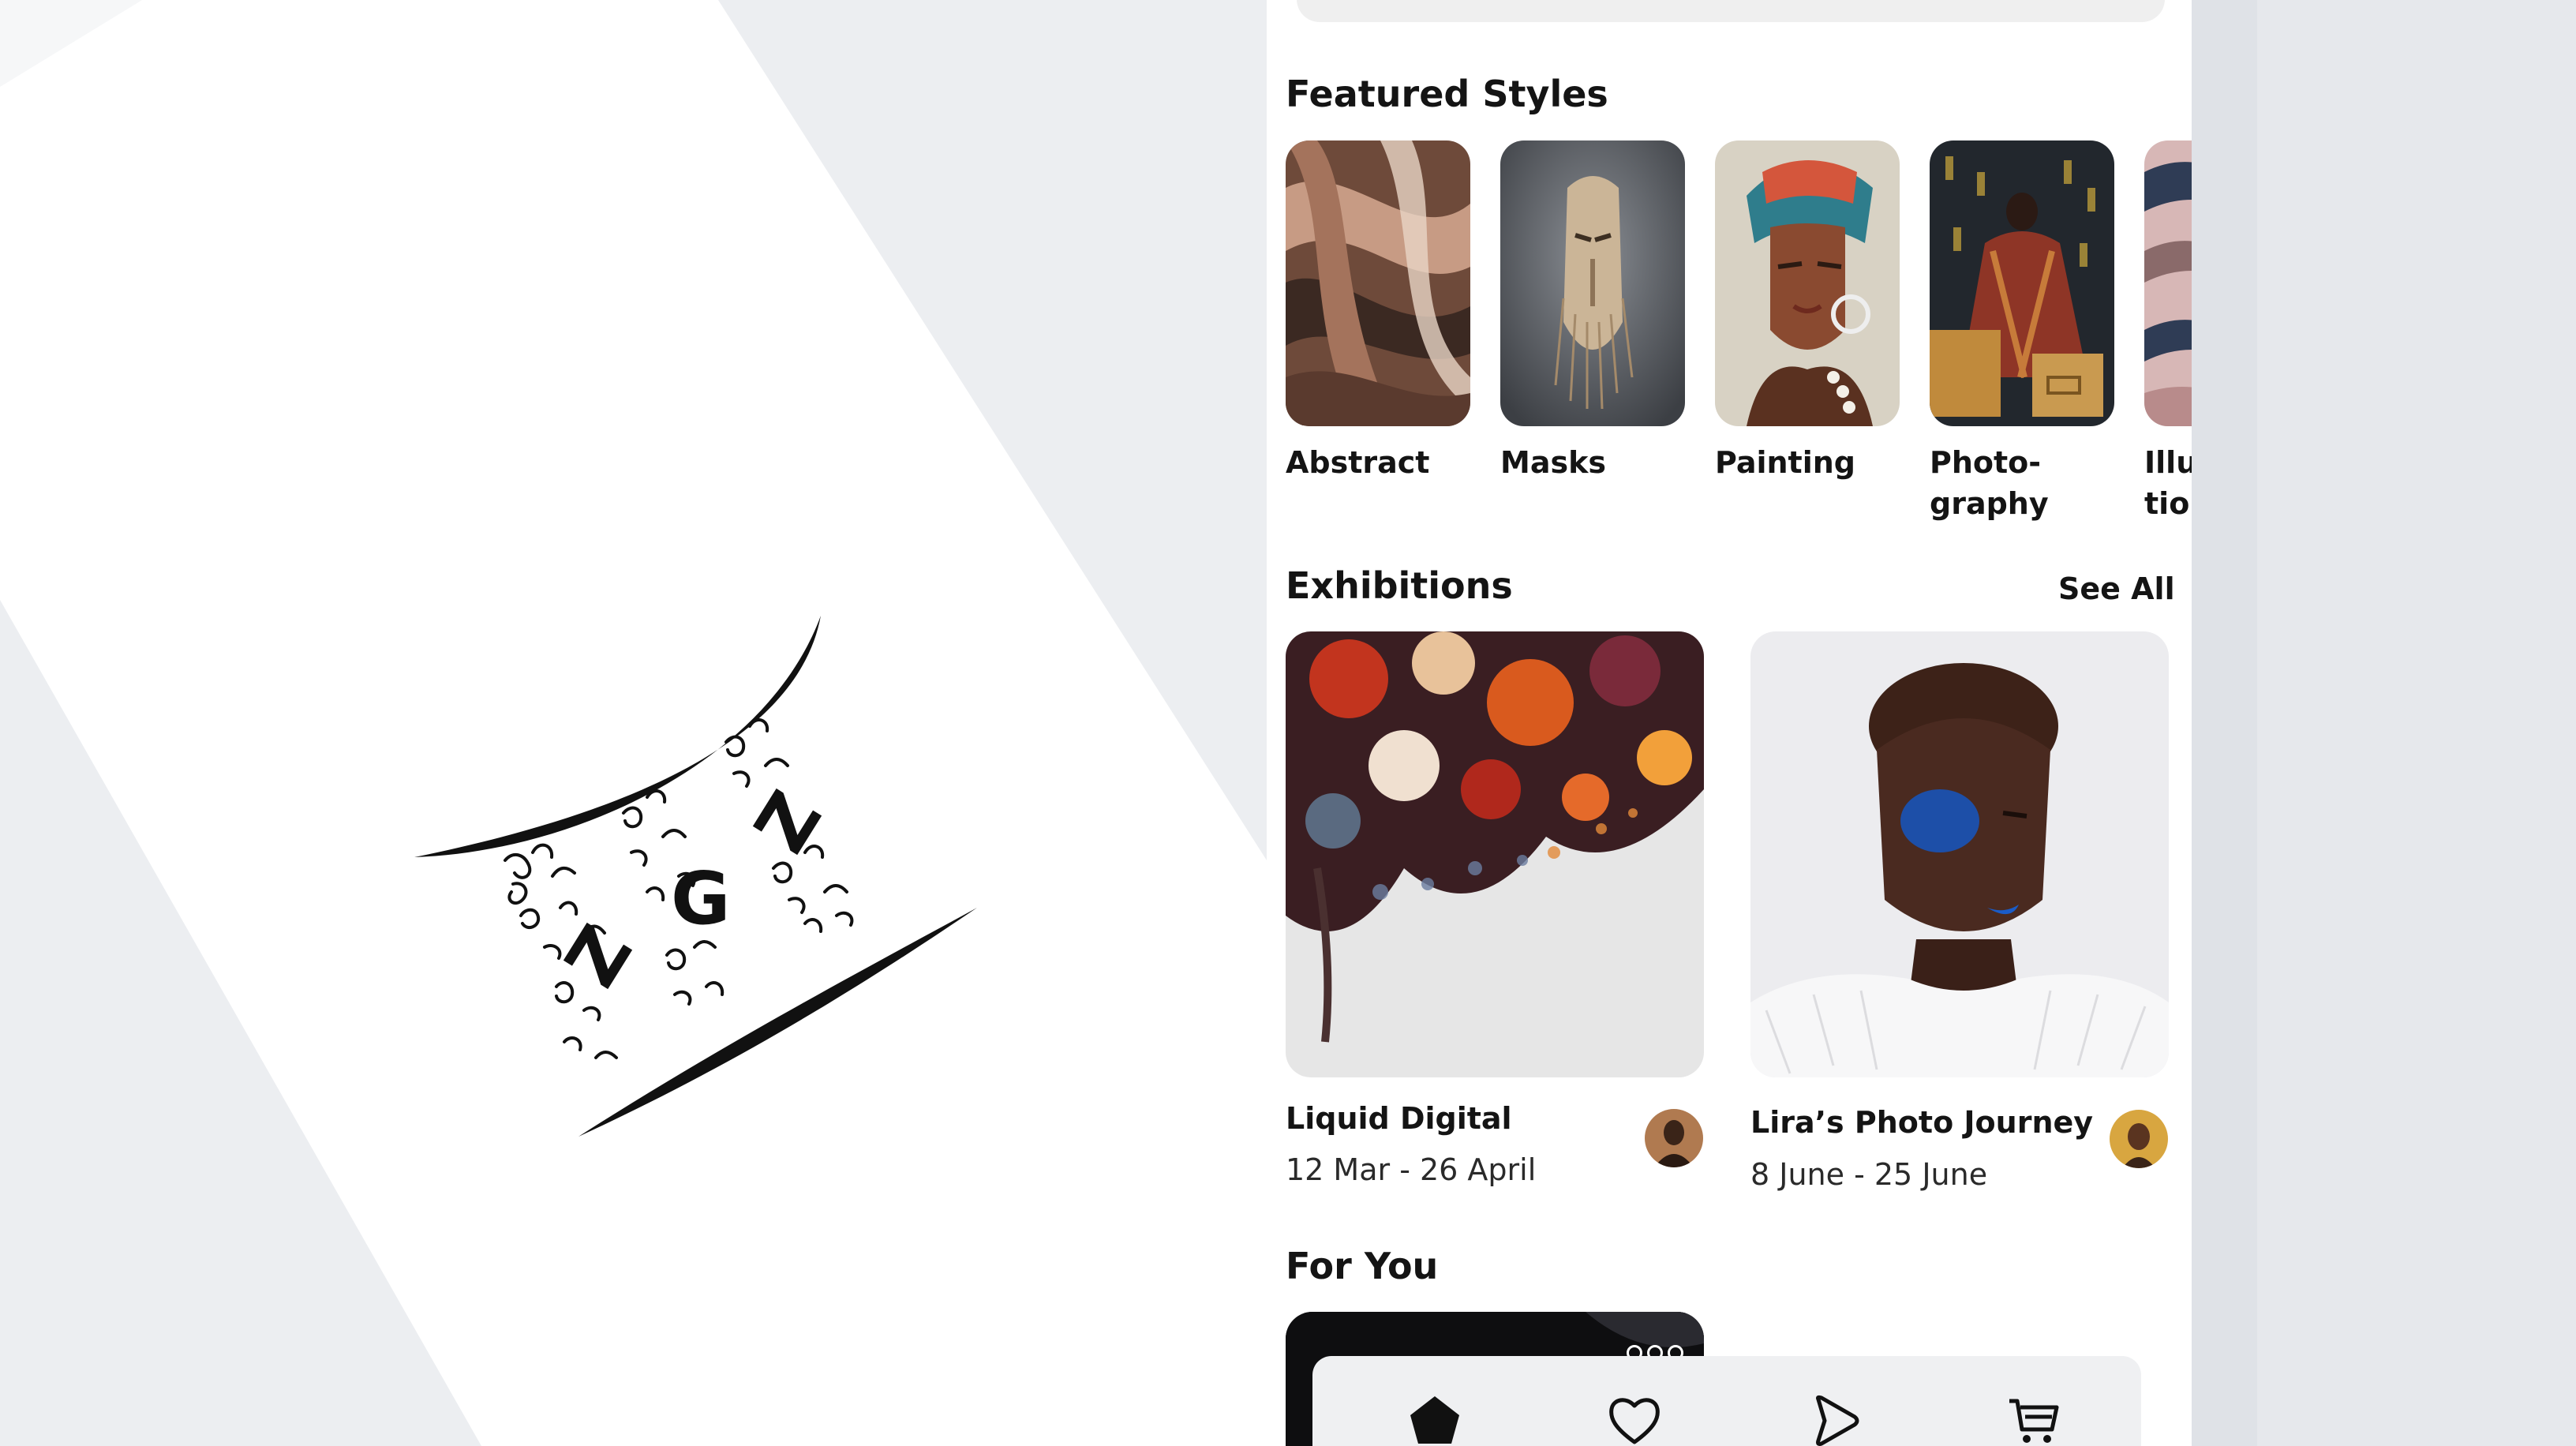  Describe the element at coordinates (2116, 588) in the screenshot. I see `see-all-link: See All` at that location.